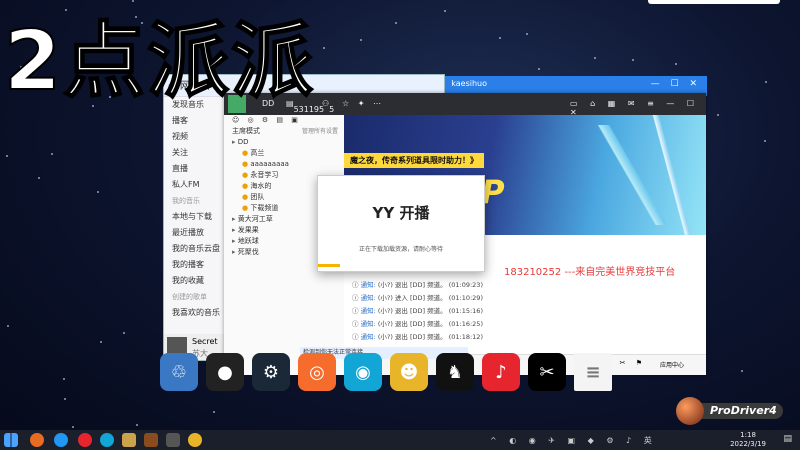  What do you see at coordinates (173, 440) in the screenshot?
I see `taskbar-app-7-icon` at bounding box center [173, 440].